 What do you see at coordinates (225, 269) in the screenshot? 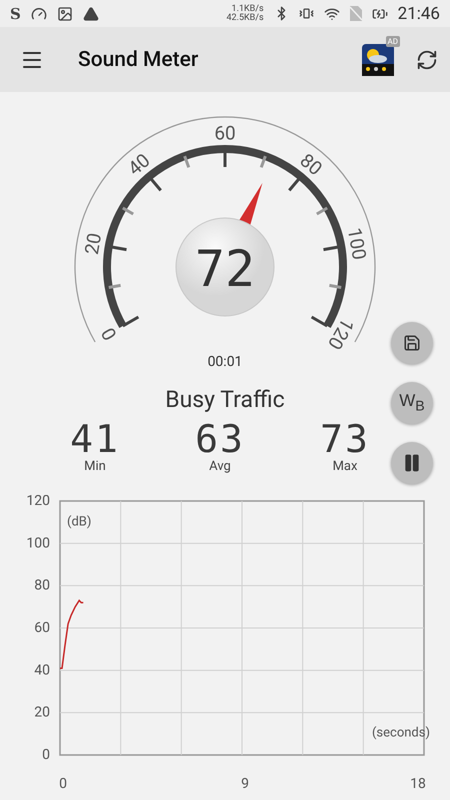
I see `gauge-reading: 72` at bounding box center [225, 269].